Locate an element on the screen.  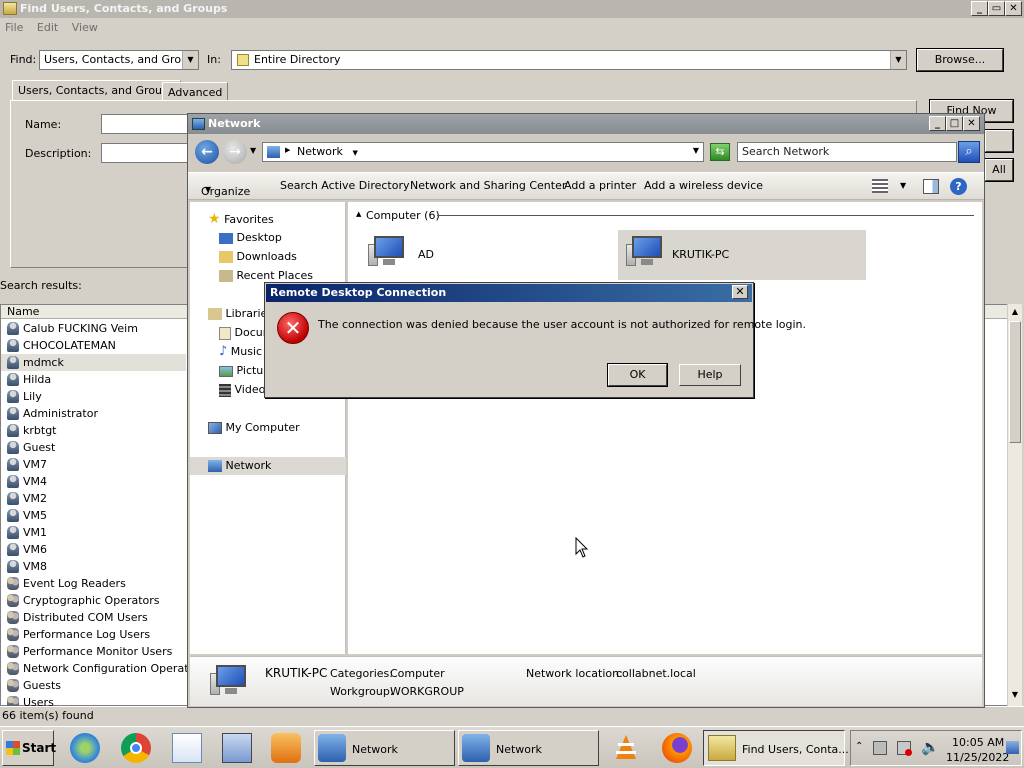
scroll-up-icon: ▲ is located at coordinates (1015, 312).